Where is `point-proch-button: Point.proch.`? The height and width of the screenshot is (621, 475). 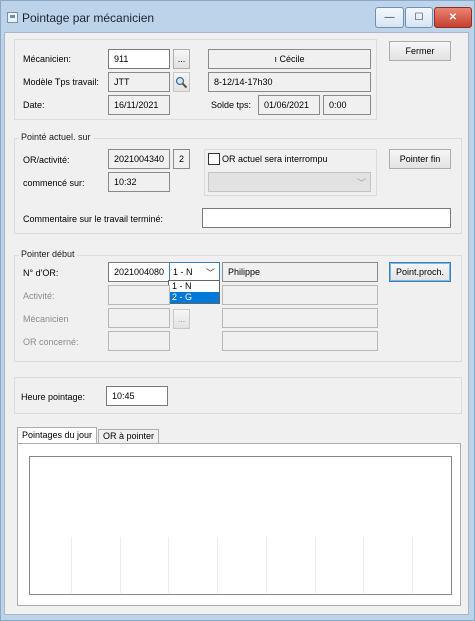
point-proch-button: Point.proch. is located at coordinates (420, 272).